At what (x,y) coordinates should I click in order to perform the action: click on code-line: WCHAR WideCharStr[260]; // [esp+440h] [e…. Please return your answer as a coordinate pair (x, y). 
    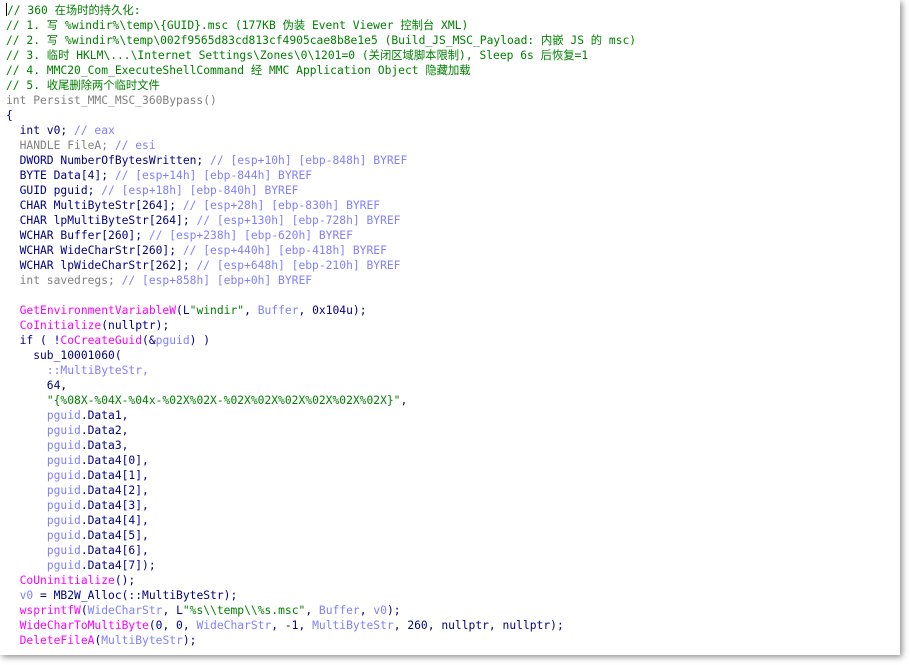
    Looking at the image, I should click on (321, 250).